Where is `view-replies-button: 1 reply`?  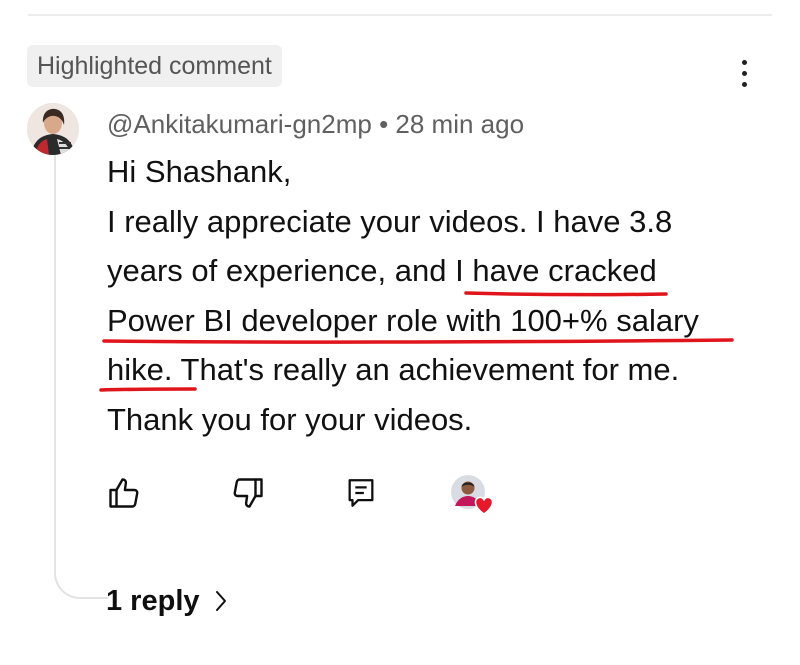
view-replies-button: 1 reply is located at coordinates (167, 601).